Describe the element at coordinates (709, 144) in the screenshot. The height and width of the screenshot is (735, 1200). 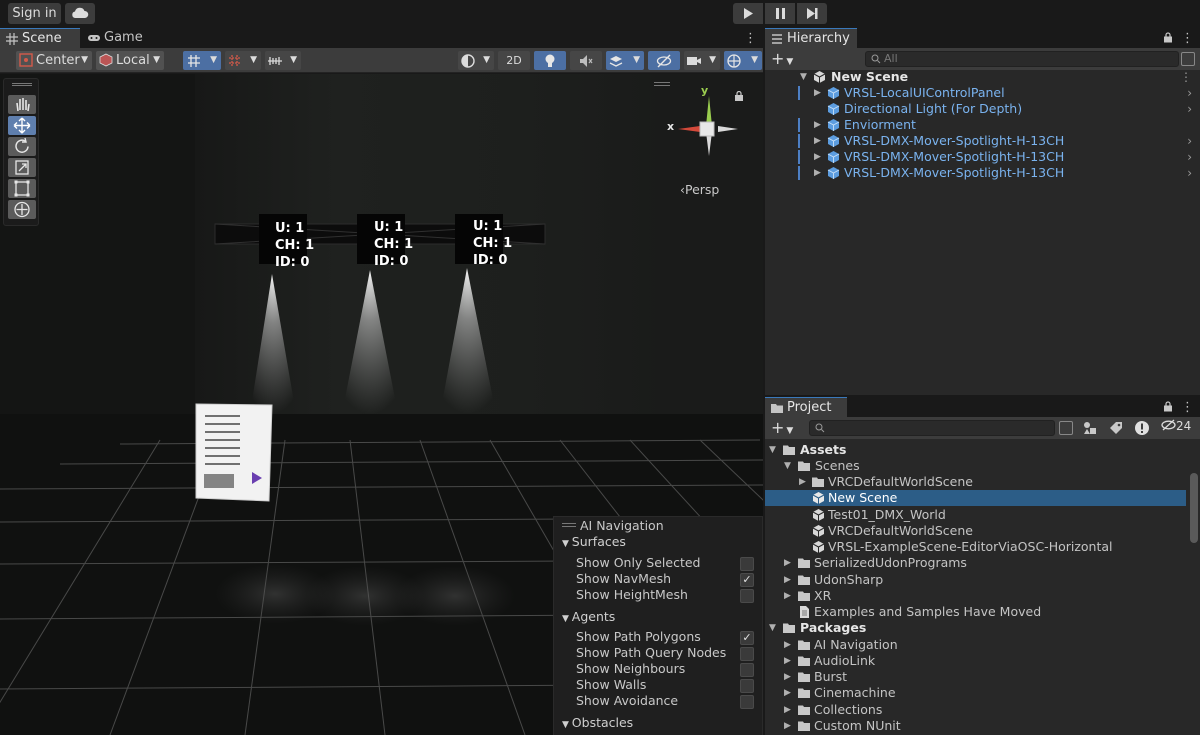
I see `scene-orientation-gizmo: y x ‹Persp` at that location.